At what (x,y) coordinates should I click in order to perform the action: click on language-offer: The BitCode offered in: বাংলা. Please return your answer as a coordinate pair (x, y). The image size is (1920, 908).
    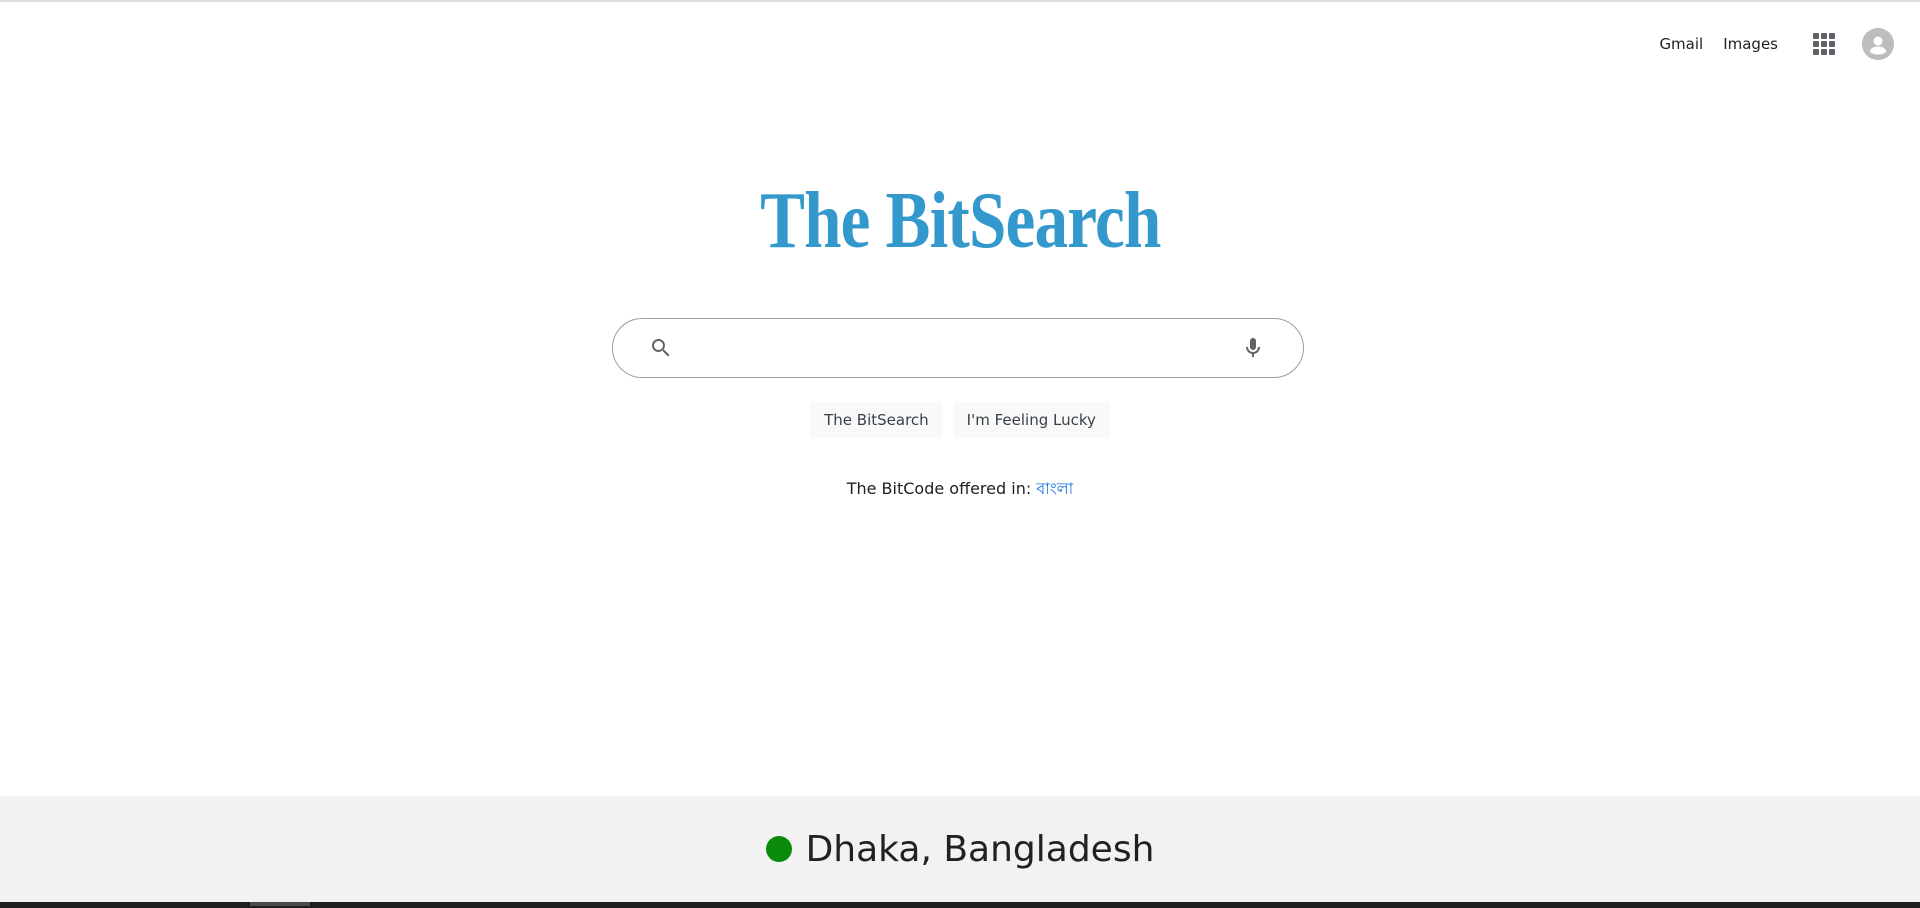
    Looking at the image, I should click on (960, 489).